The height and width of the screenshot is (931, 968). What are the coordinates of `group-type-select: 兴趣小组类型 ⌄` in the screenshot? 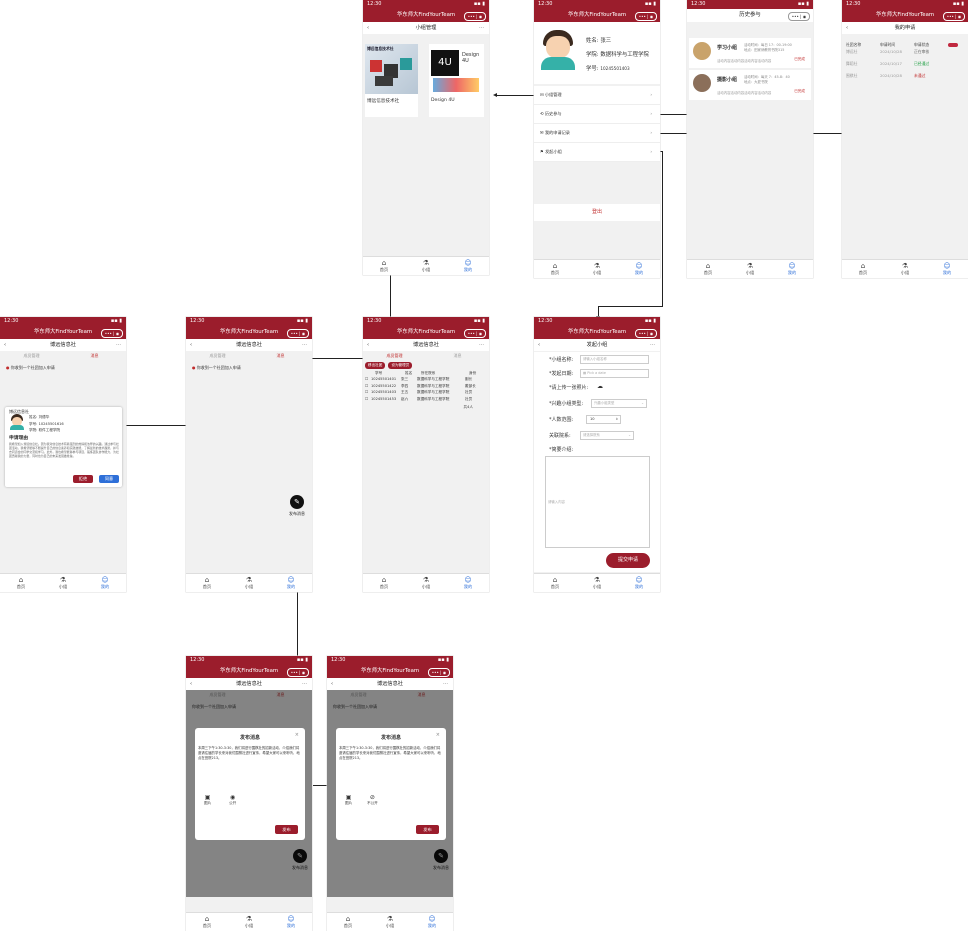 It's located at (619, 403).